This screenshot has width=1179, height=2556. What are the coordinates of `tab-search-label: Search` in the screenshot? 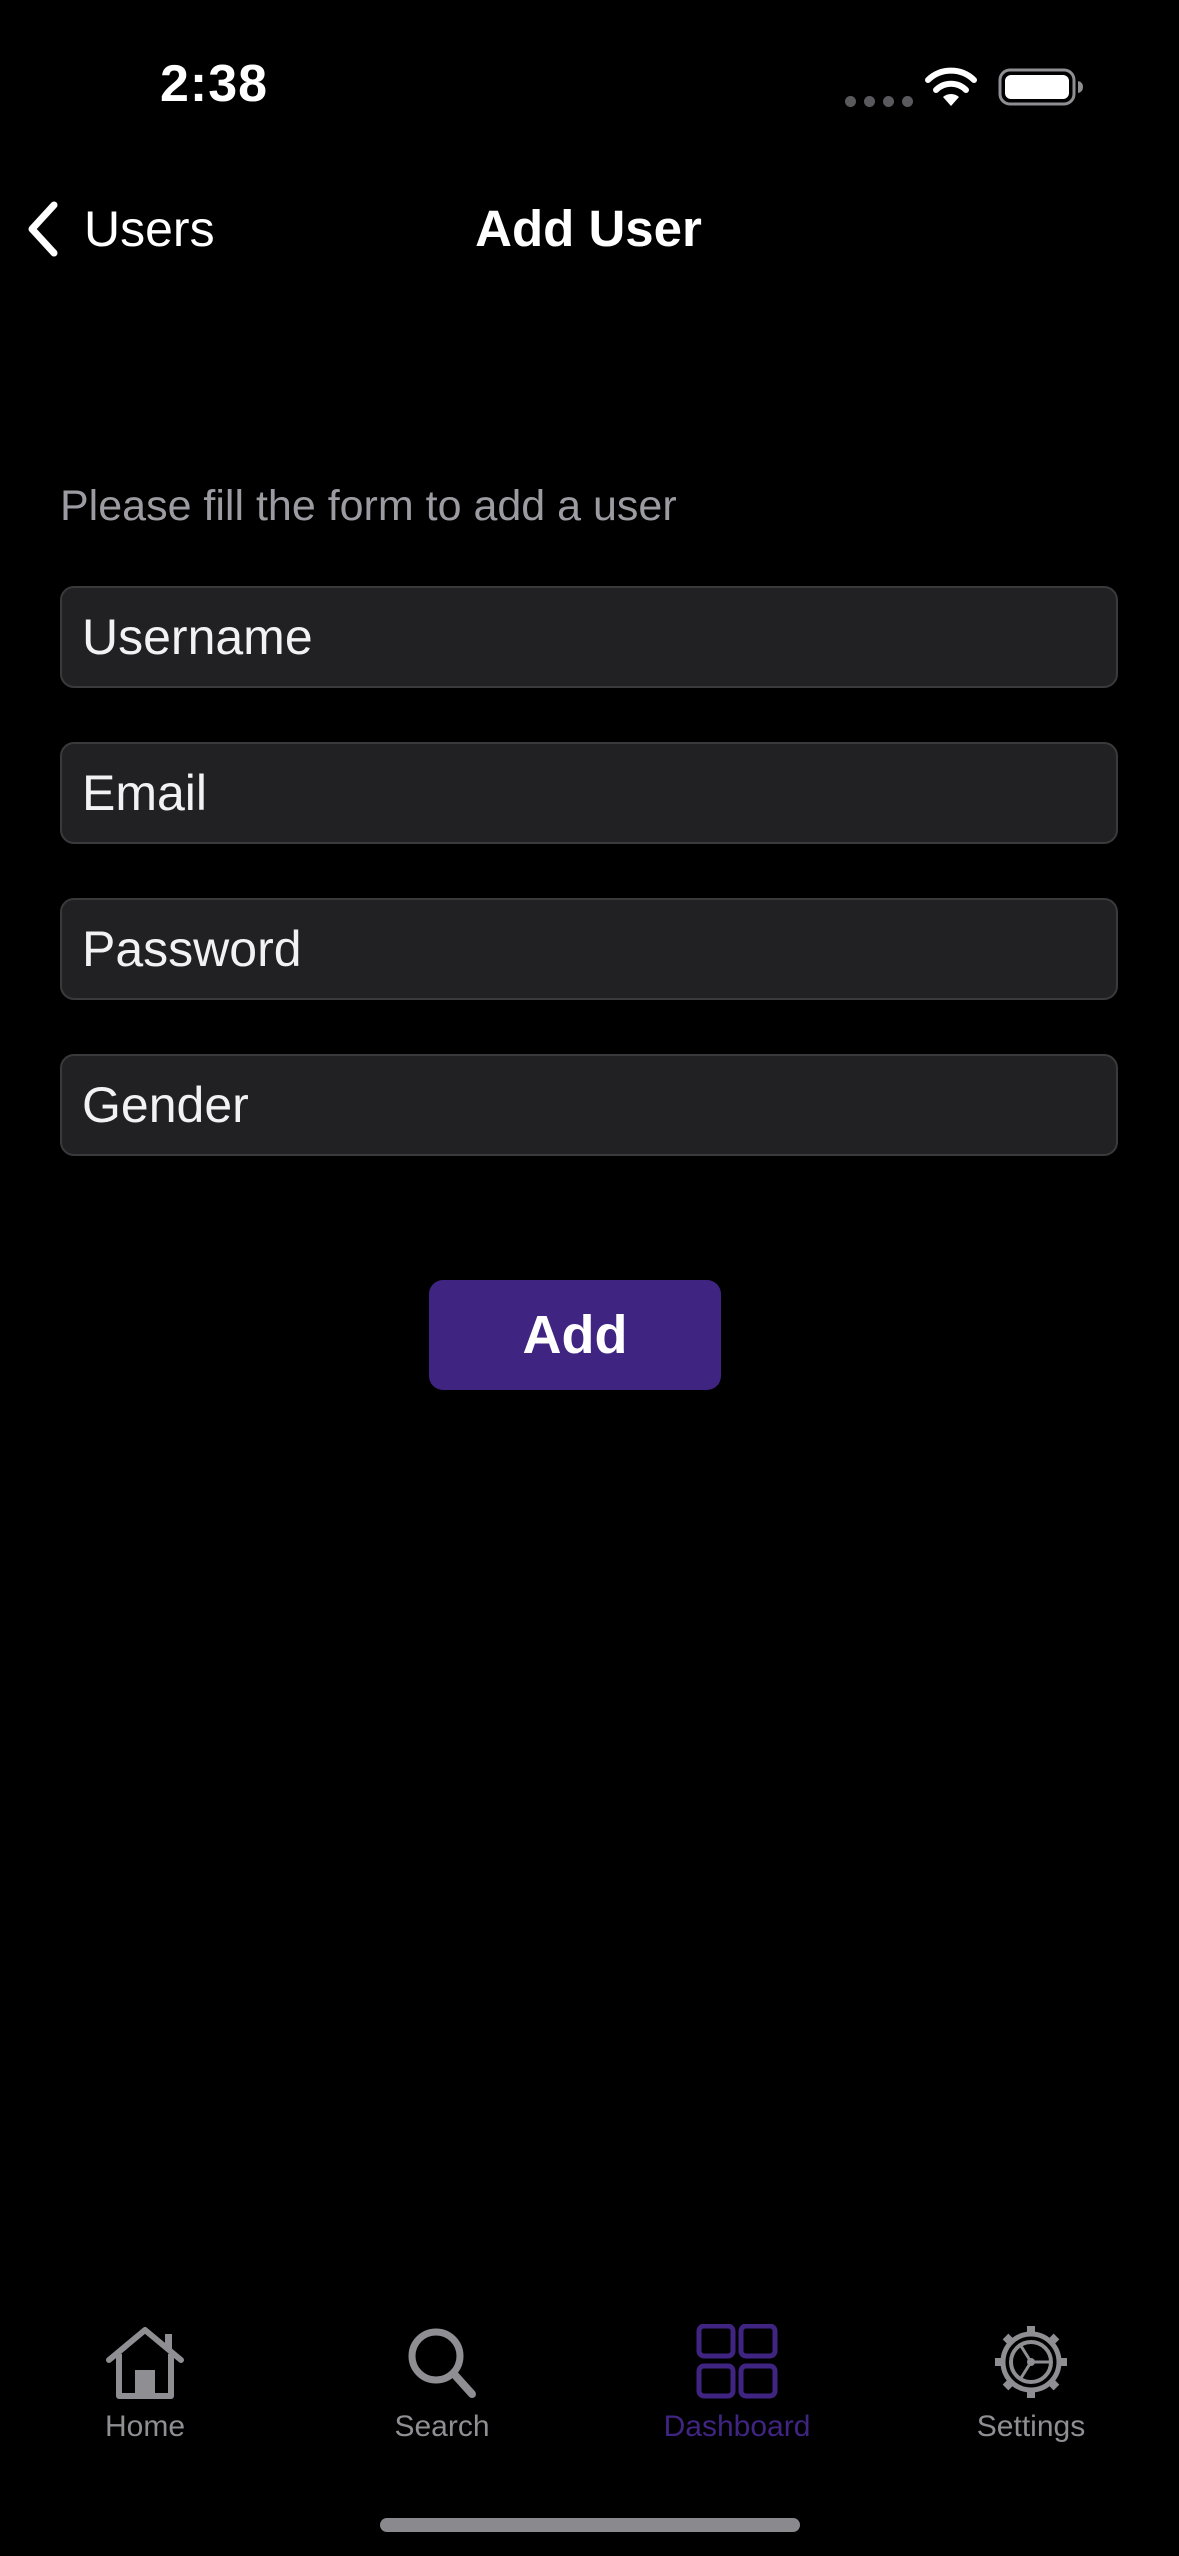 It's located at (442, 2426).